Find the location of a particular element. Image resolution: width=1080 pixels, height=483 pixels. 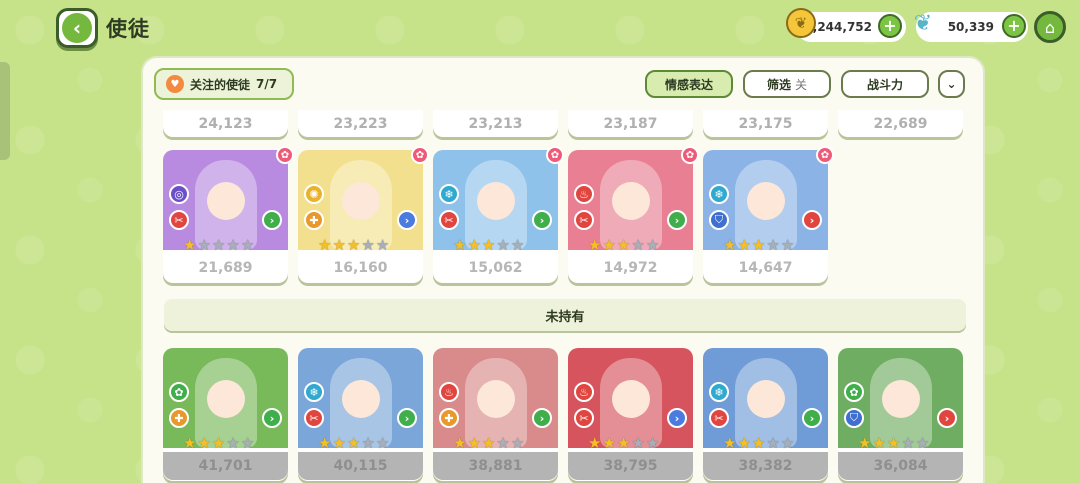

home-button: ⌂ is located at coordinates (1050, 27).